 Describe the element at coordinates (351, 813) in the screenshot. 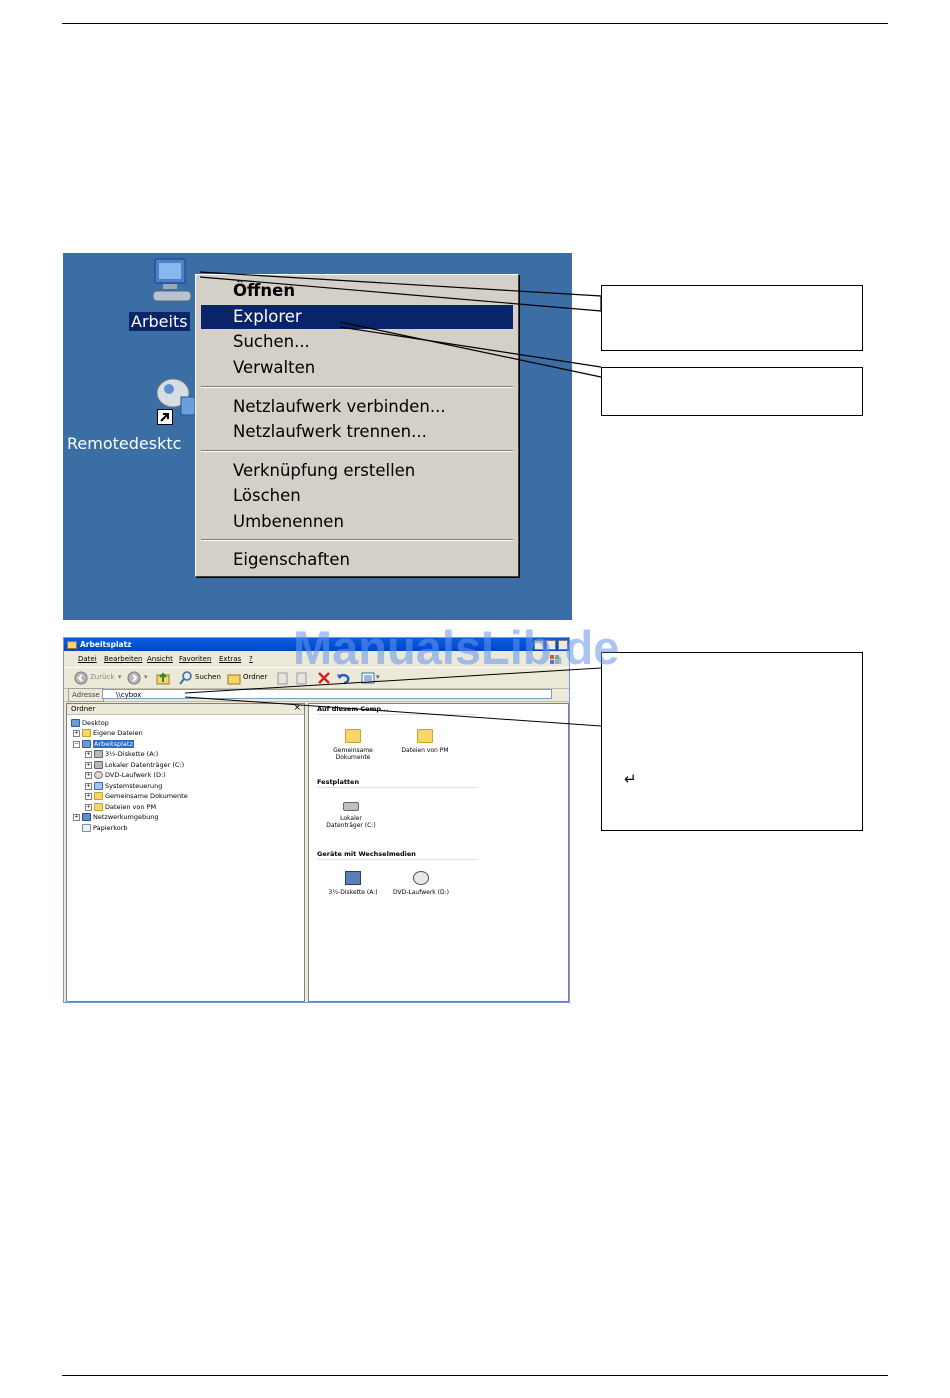

I see `content-item-lokaler-datentraeger: Lokaler Datenträger (C:)` at that location.